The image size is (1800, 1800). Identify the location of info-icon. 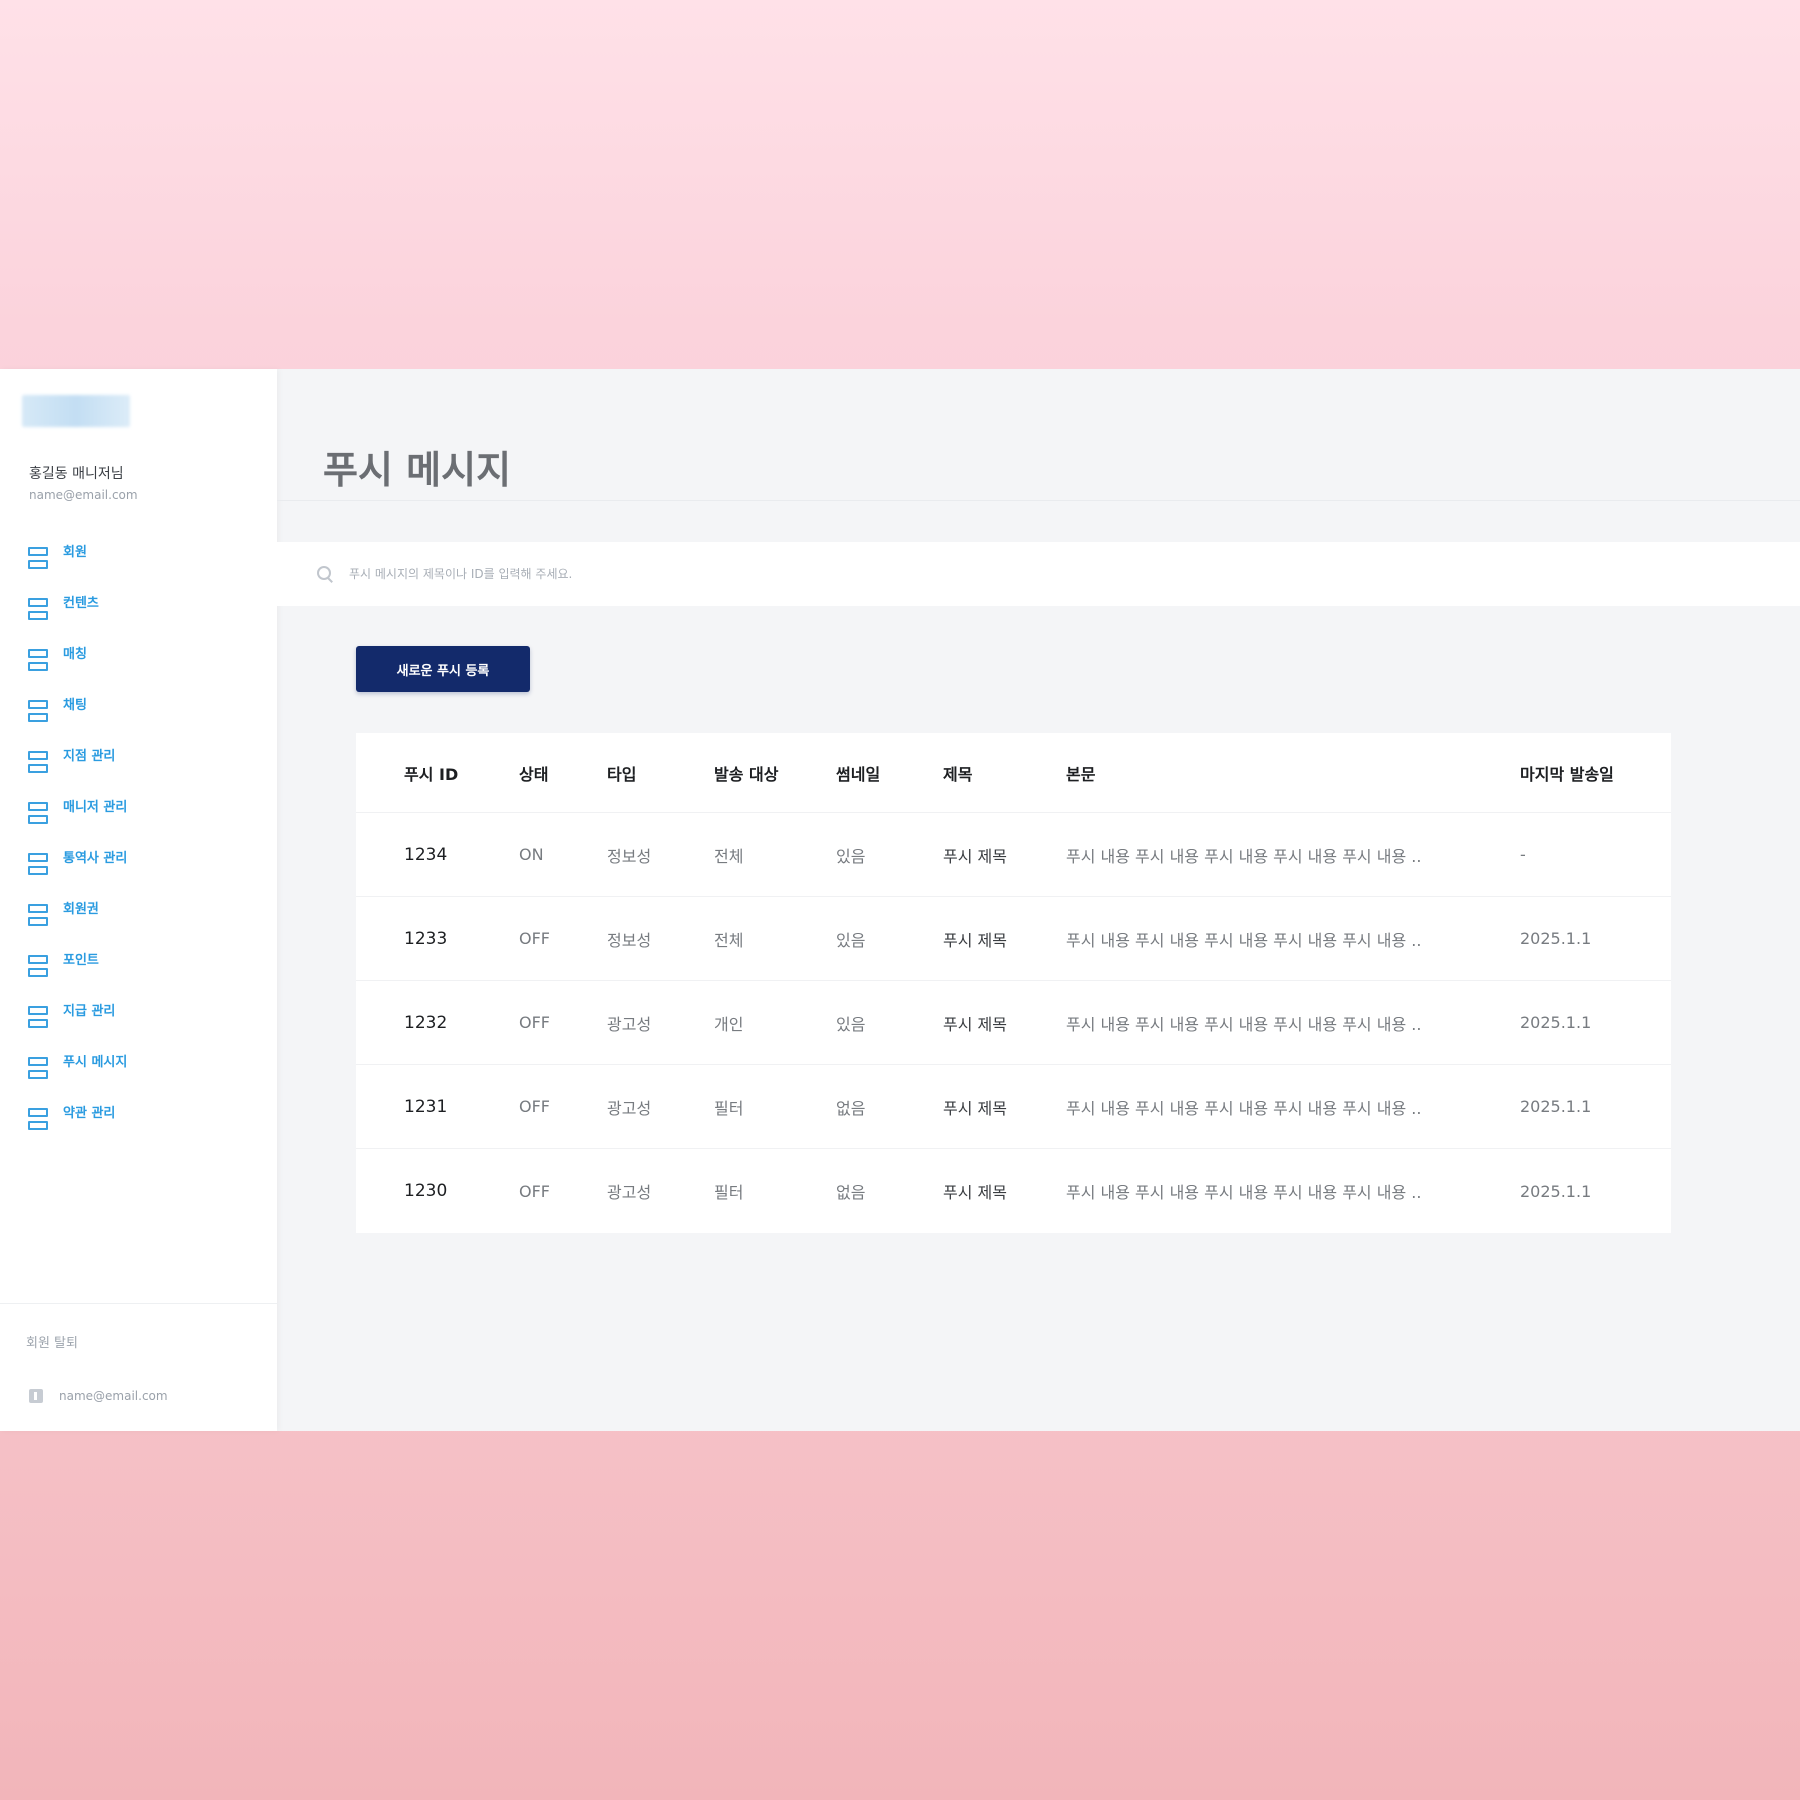
(36, 1396).